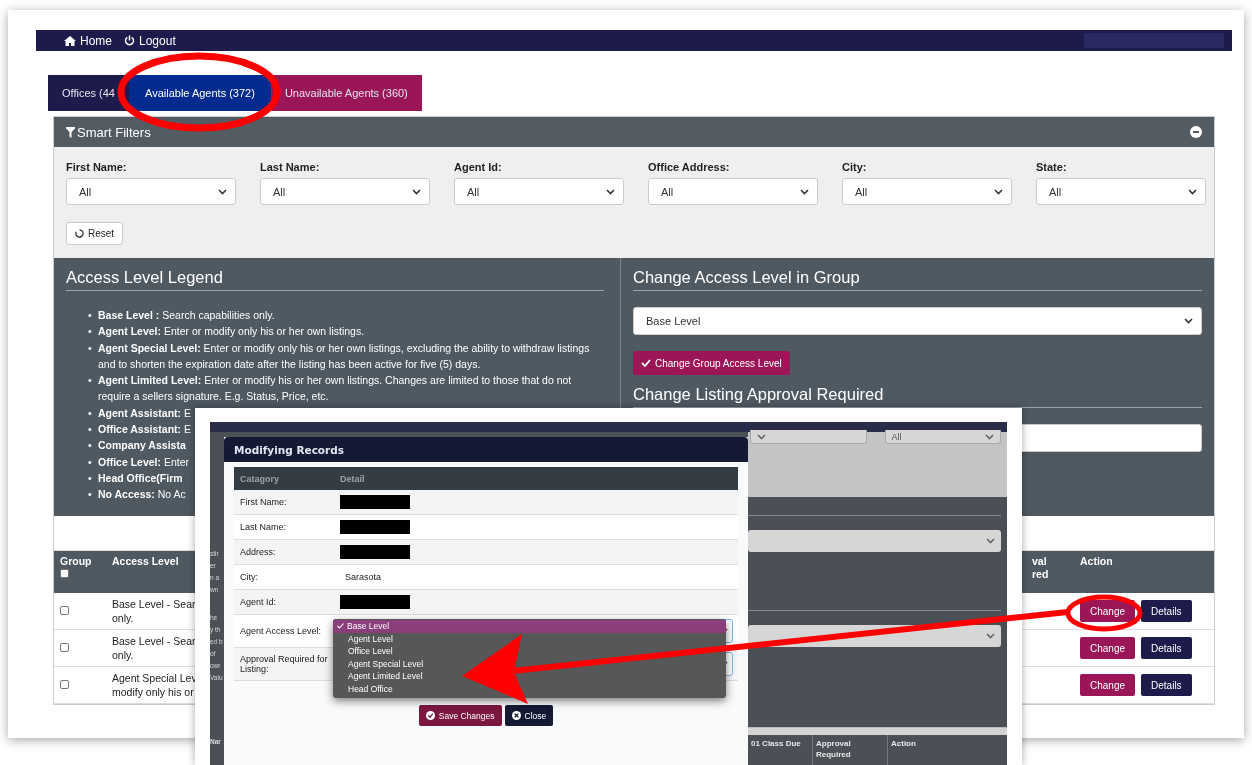  Describe the element at coordinates (711, 363) in the screenshot. I see `change-group-button: Change Group Access Level` at that location.